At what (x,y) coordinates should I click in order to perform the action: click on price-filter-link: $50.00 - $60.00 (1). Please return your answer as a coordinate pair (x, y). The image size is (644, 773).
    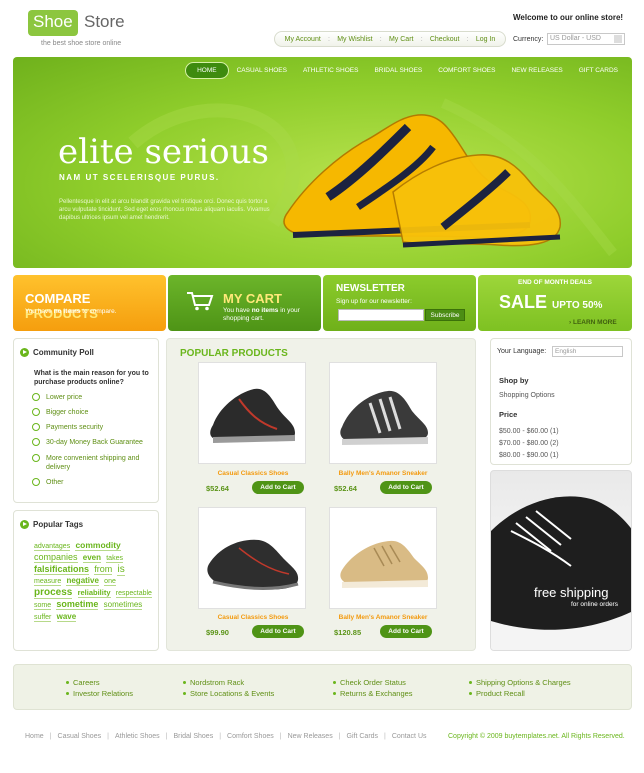
    Looking at the image, I should click on (529, 431).